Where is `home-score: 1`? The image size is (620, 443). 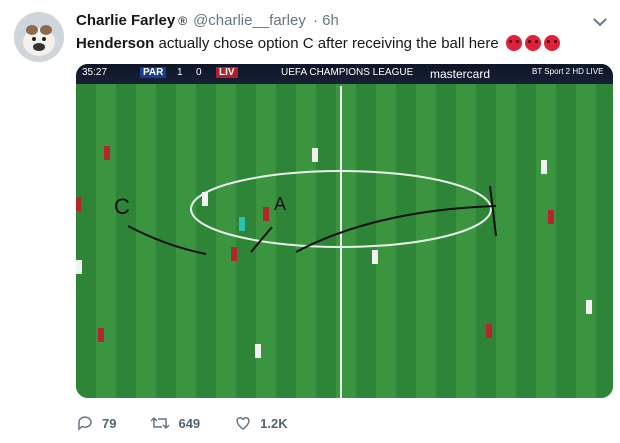
home-score: 1 is located at coordinates (180, 72).